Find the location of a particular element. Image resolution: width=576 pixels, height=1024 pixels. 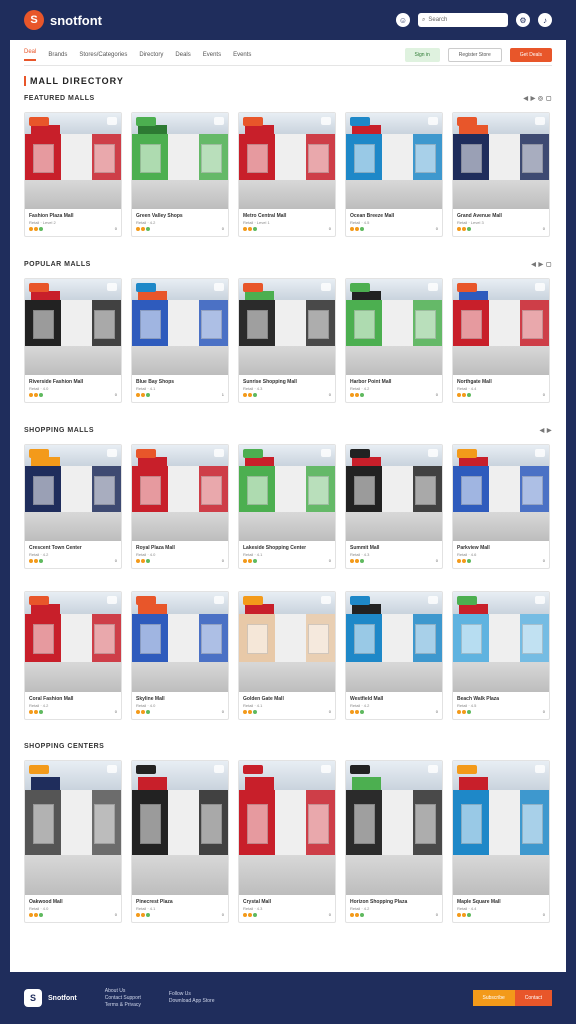

mall-card: Northgate Mall Retail · 4.4 0 is located at coordinates (501, 340).